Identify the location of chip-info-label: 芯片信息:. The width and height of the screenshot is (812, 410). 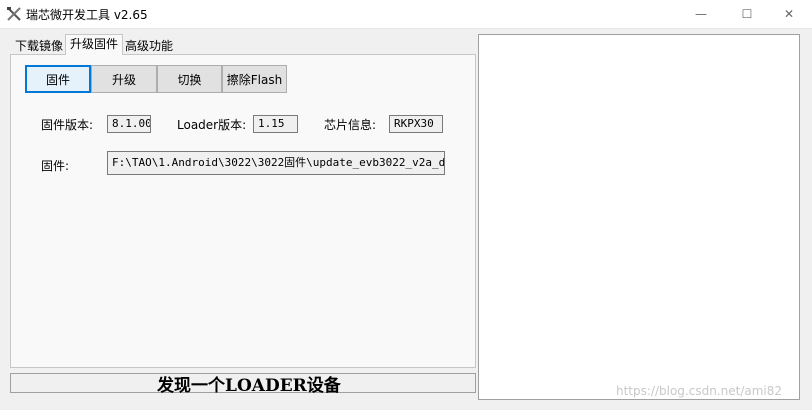
(350, 125).